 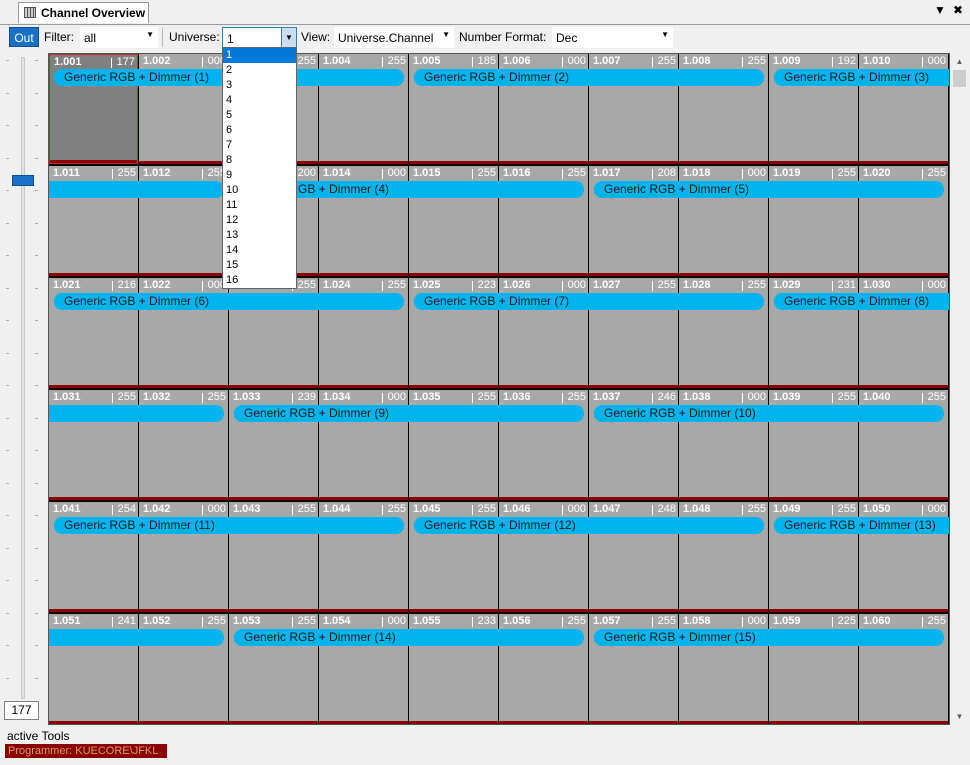 What do you see at coordinates (589, 525) in the screenshot?
I see `fixture-bar: Generic RGB + Dimmer (12)` at bounding box center [589, 525].